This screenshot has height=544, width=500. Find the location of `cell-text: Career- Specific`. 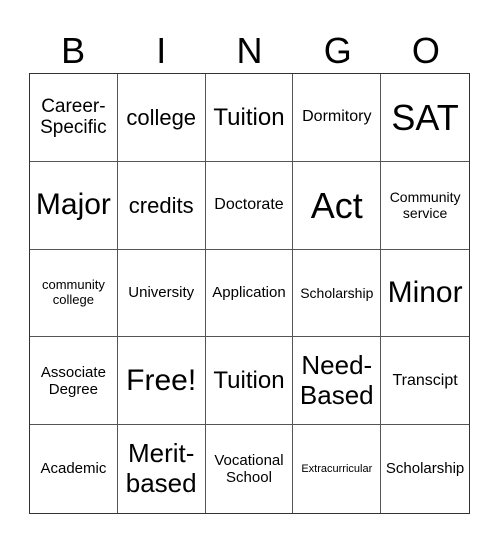

cell-text: Career- Specific is located at coordinates (73, 117).